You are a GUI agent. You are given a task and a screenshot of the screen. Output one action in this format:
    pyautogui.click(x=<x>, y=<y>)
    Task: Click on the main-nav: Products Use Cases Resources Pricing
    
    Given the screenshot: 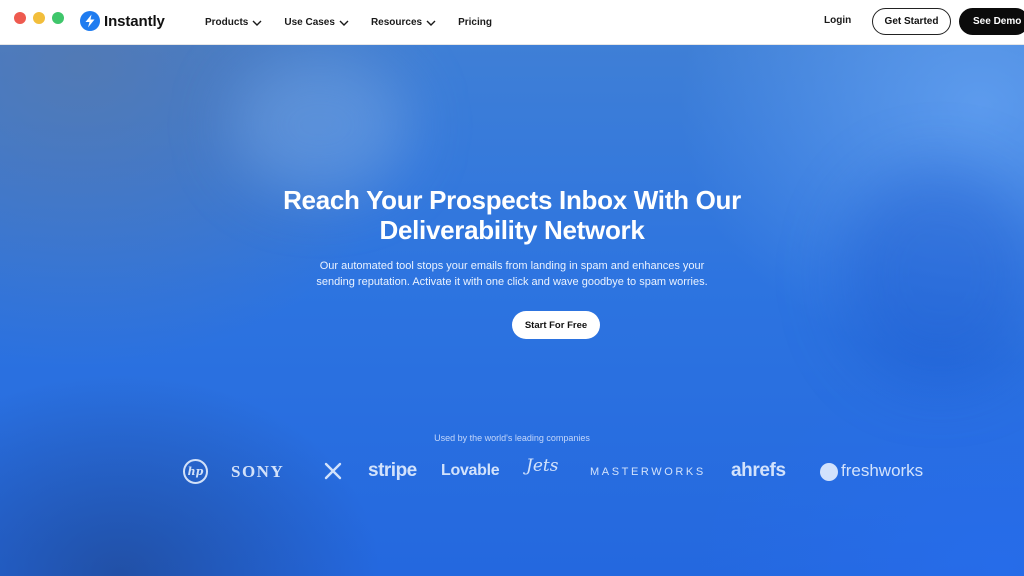 What is the action you would take?
    pyautogui.click(x=359, y=22)
    